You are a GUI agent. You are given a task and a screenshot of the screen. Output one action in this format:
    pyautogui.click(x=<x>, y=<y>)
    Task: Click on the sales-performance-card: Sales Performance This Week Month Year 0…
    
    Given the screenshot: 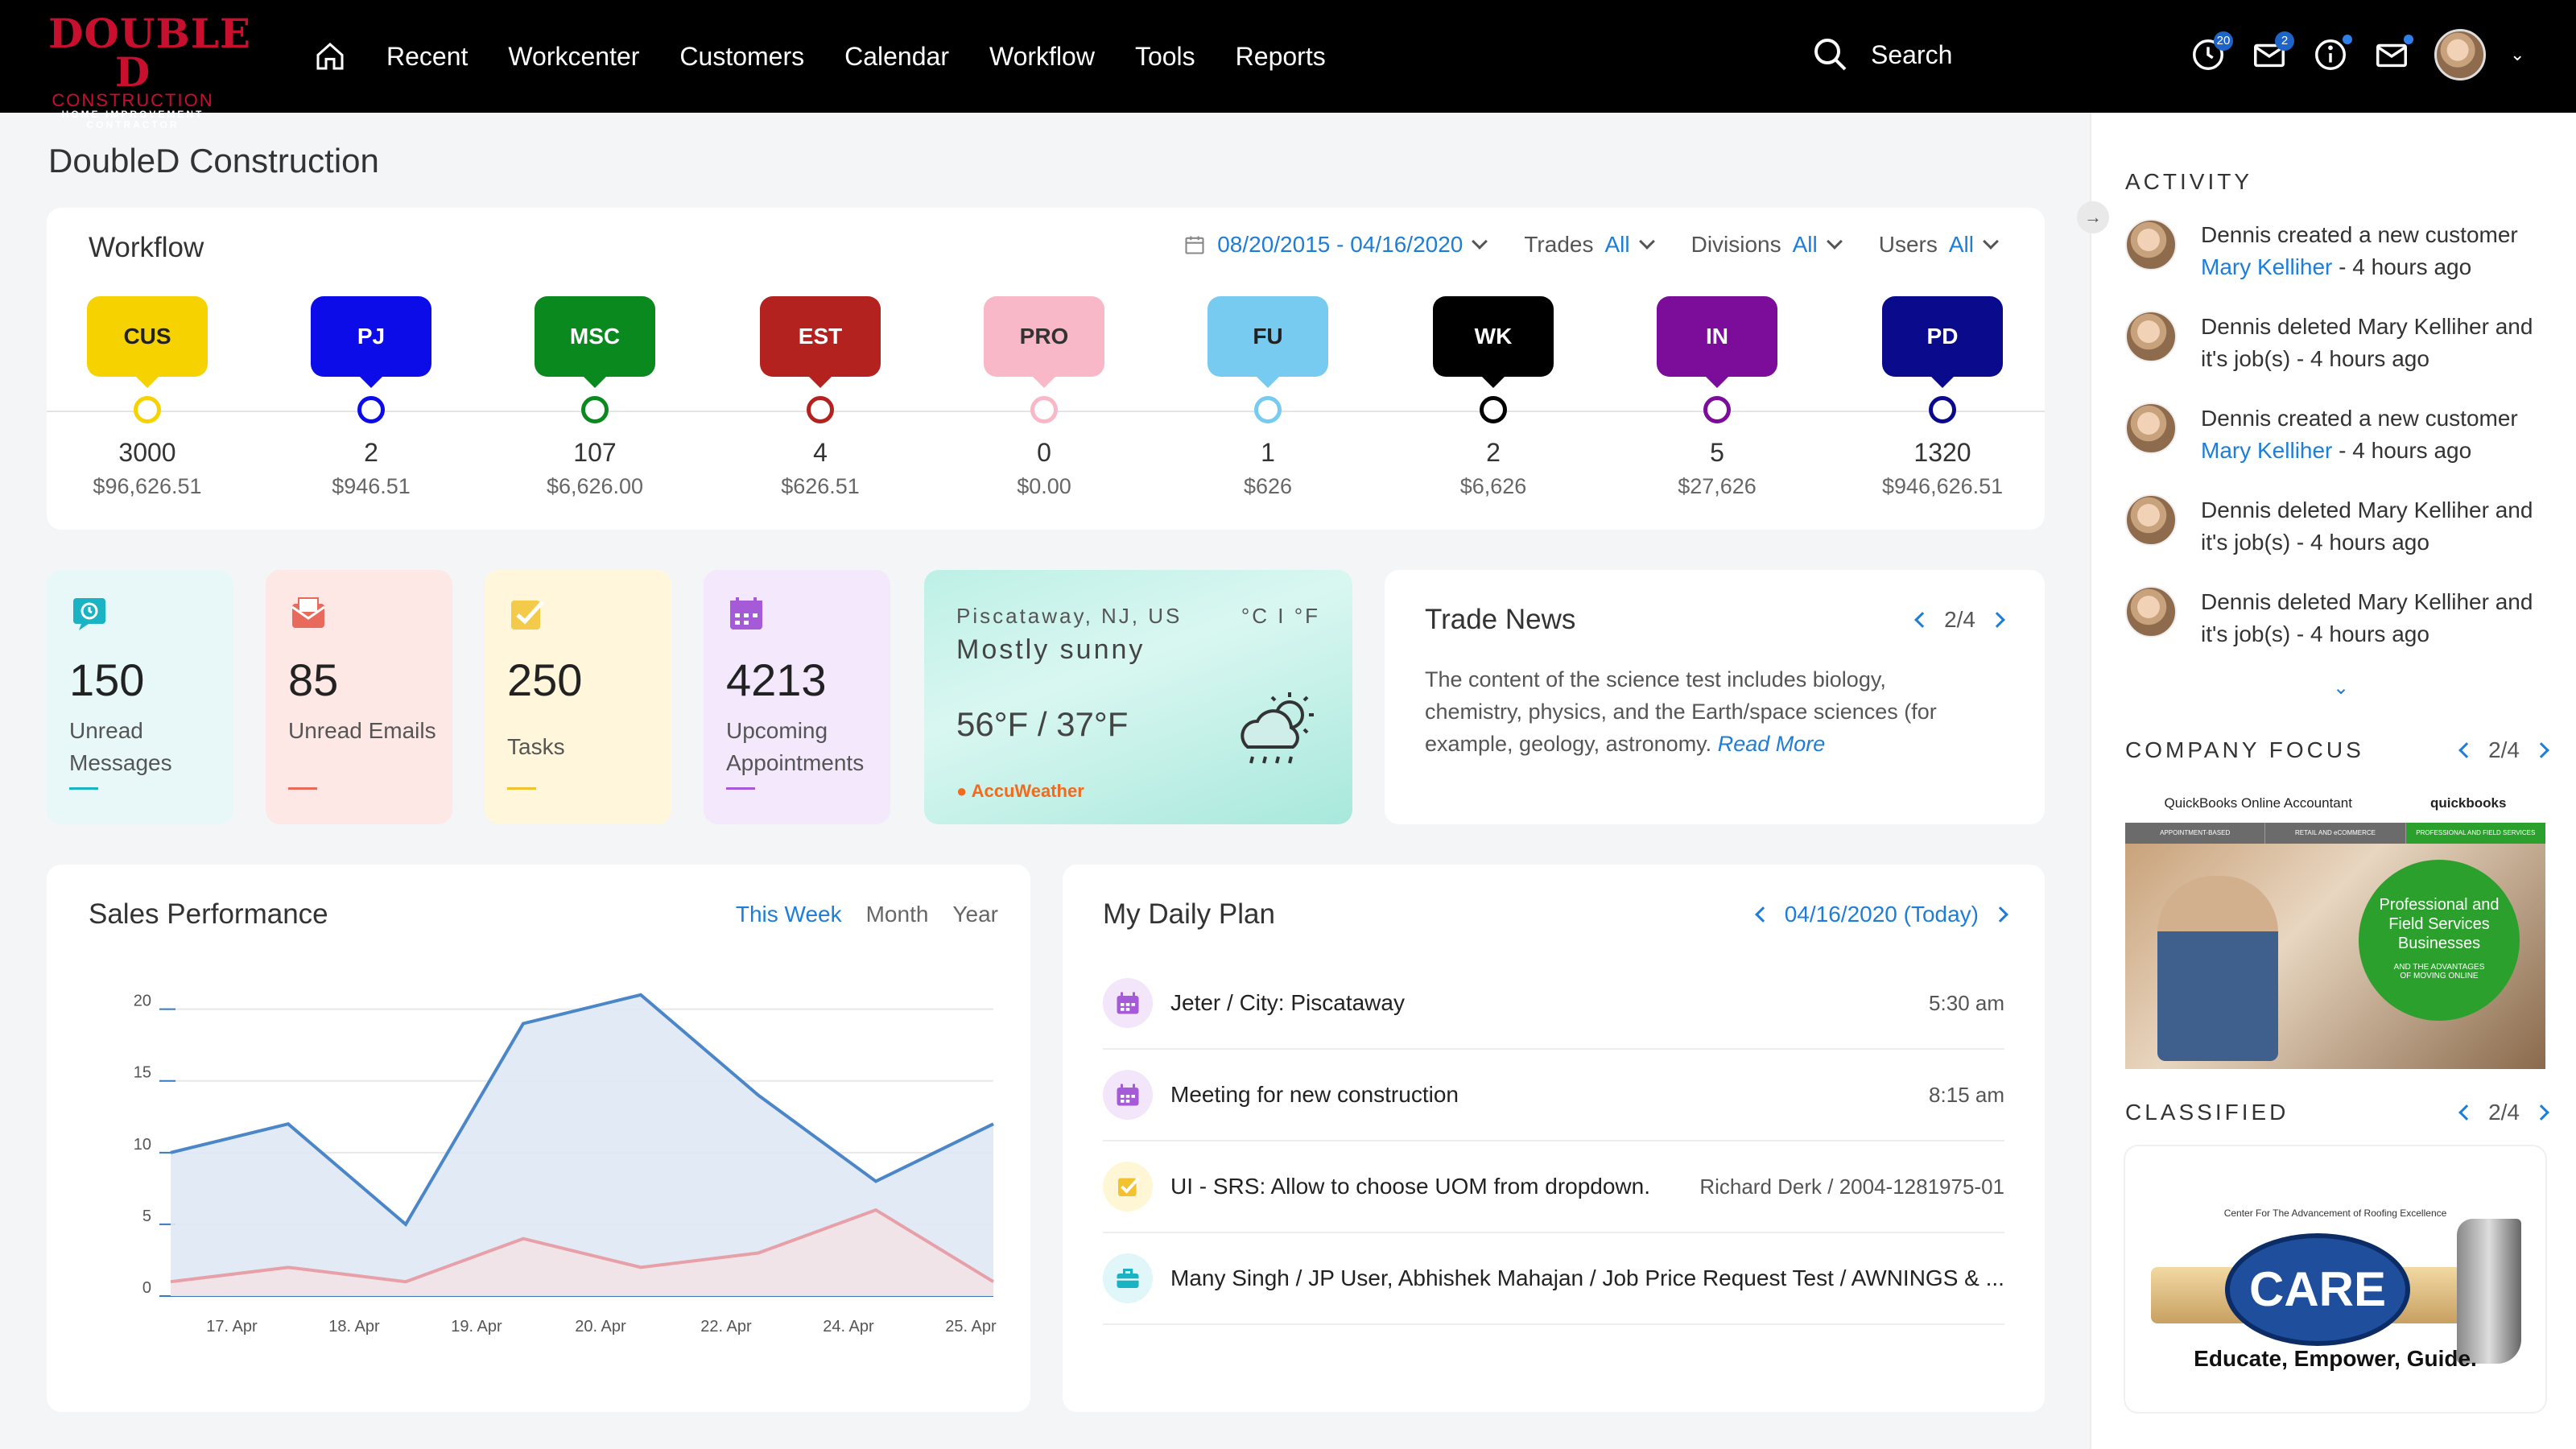 What is the action you would take?
    pyautogui.click(x=538, y=1138)
    